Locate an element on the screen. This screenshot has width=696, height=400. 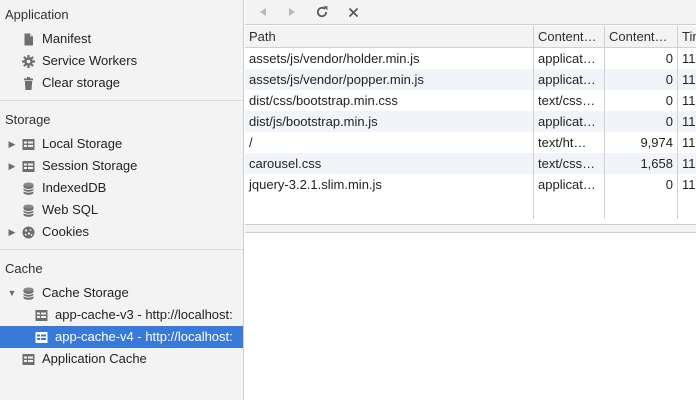
sidebar-item-web-sql: Web SQL is located at coordinates (121, 210).